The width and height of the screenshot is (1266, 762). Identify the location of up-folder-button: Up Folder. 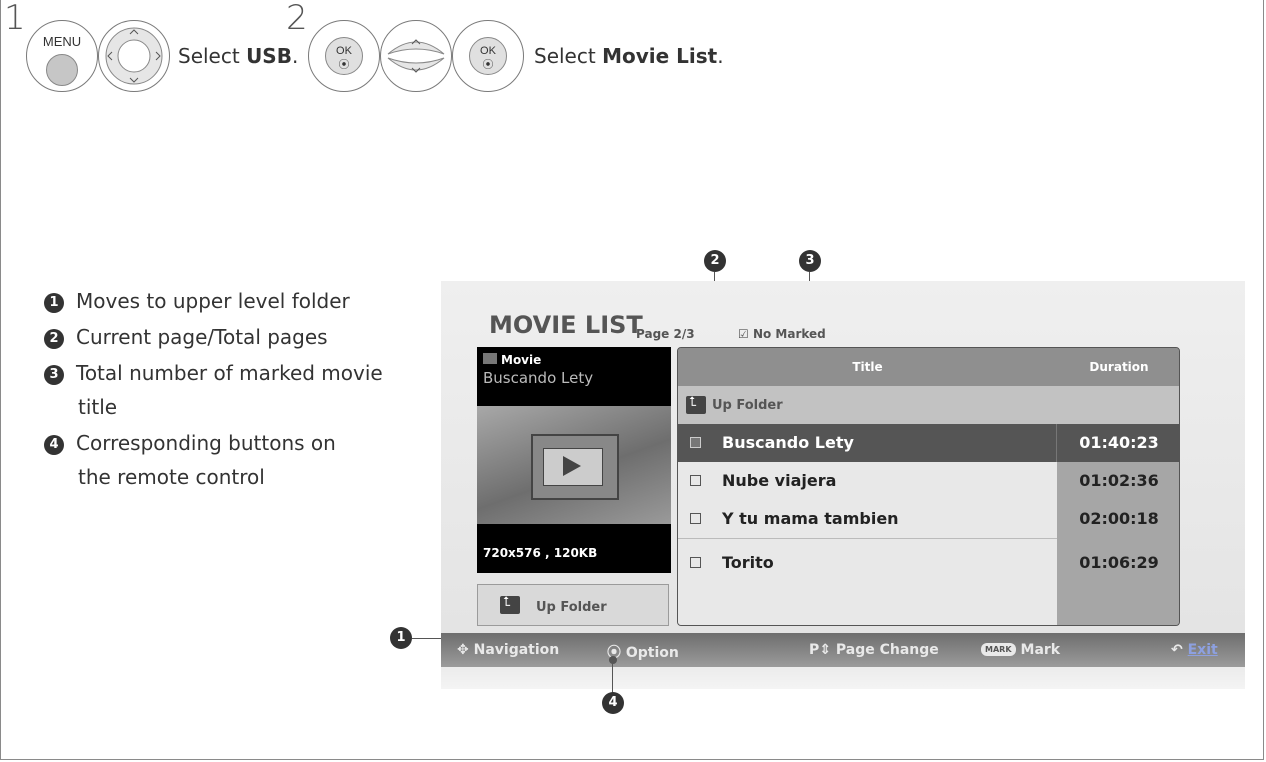
(573, 605).